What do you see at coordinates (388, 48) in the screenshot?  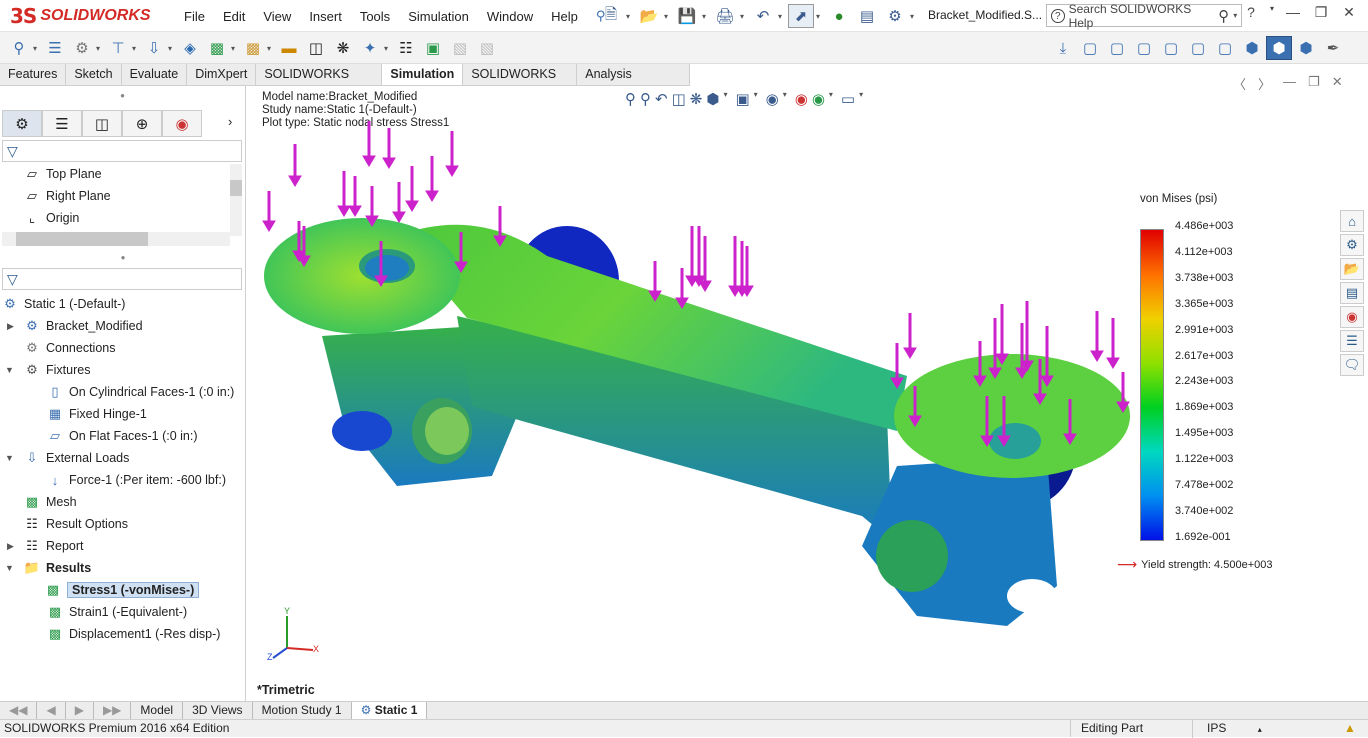 I see `plot-tools-dropdown-icon: ▾` at bounding box center [388, 48].